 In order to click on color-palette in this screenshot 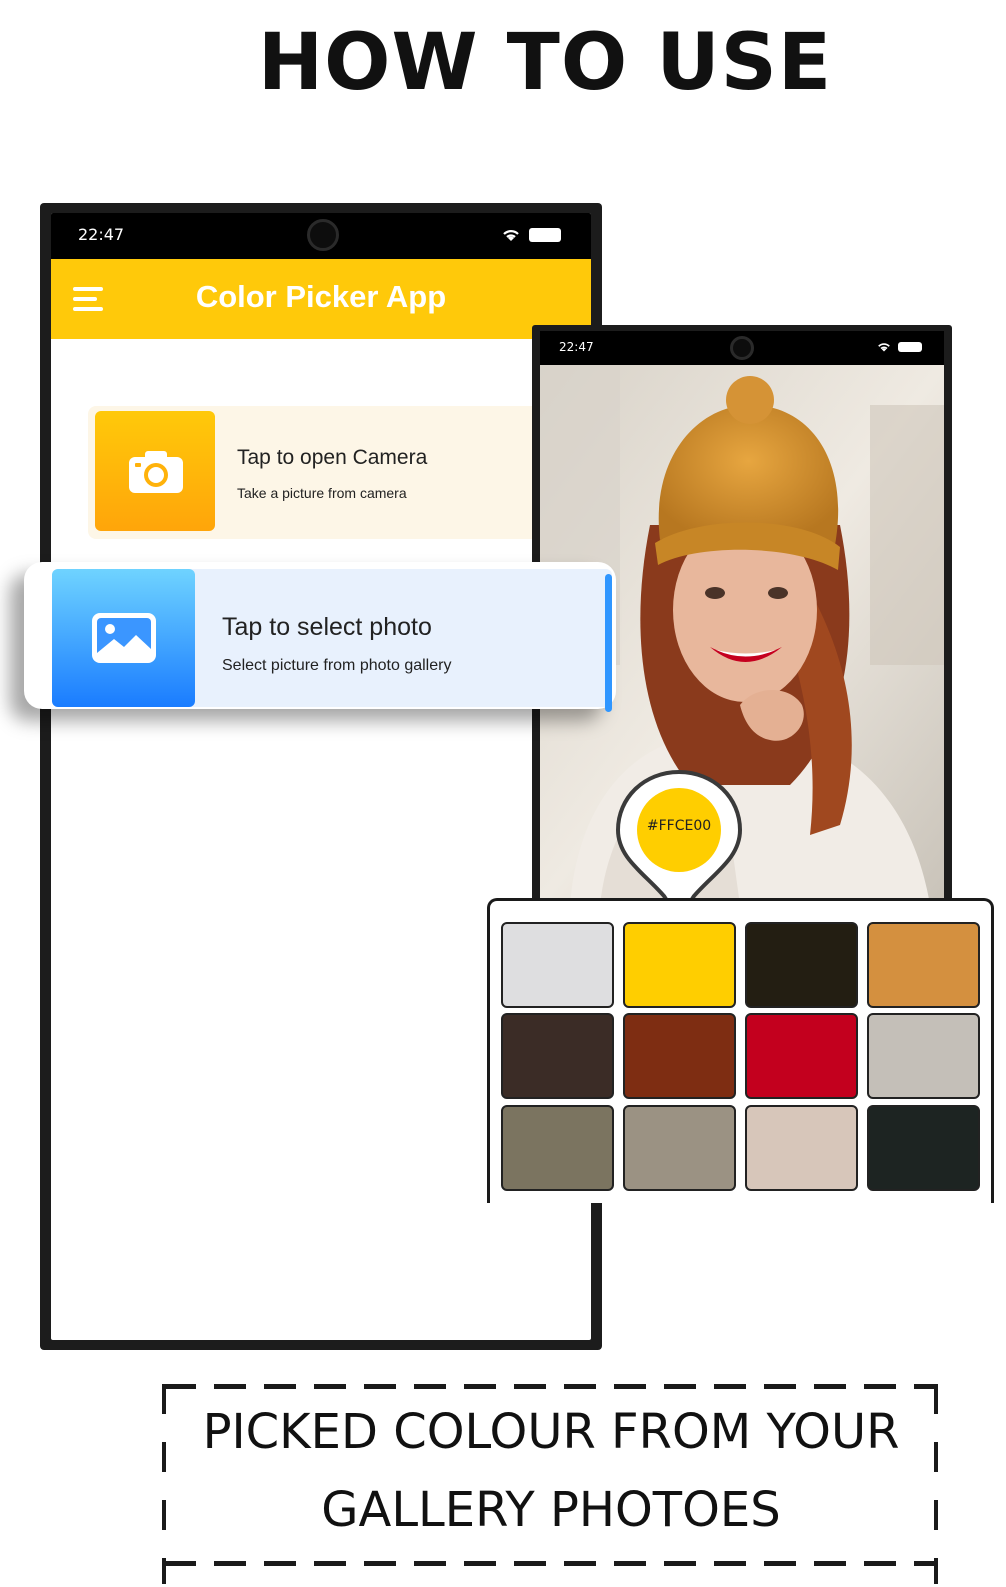, I will do `click(740, 1050)`.